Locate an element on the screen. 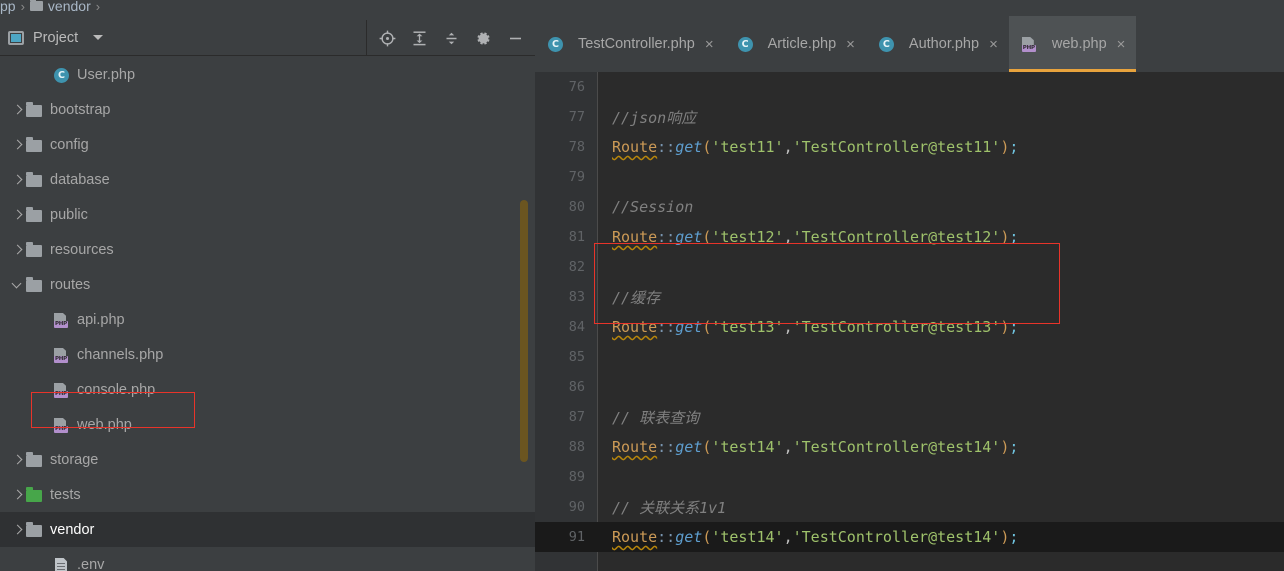  code-token: get is located at coordinates (689, 327).